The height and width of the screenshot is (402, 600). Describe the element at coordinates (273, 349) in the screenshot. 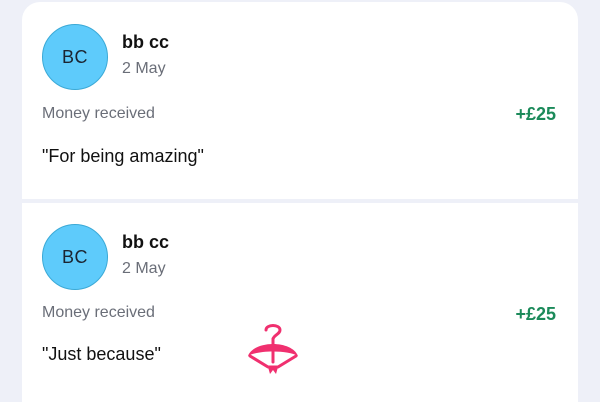

I see `hanger-icon` at that location.